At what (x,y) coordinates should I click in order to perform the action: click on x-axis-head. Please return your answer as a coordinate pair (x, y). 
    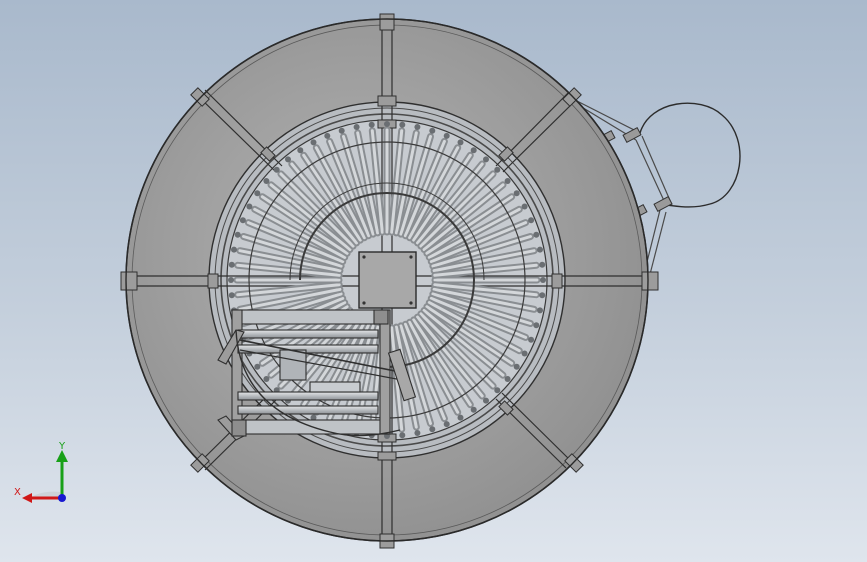
    Looking at the image, I should click on (27, 498).